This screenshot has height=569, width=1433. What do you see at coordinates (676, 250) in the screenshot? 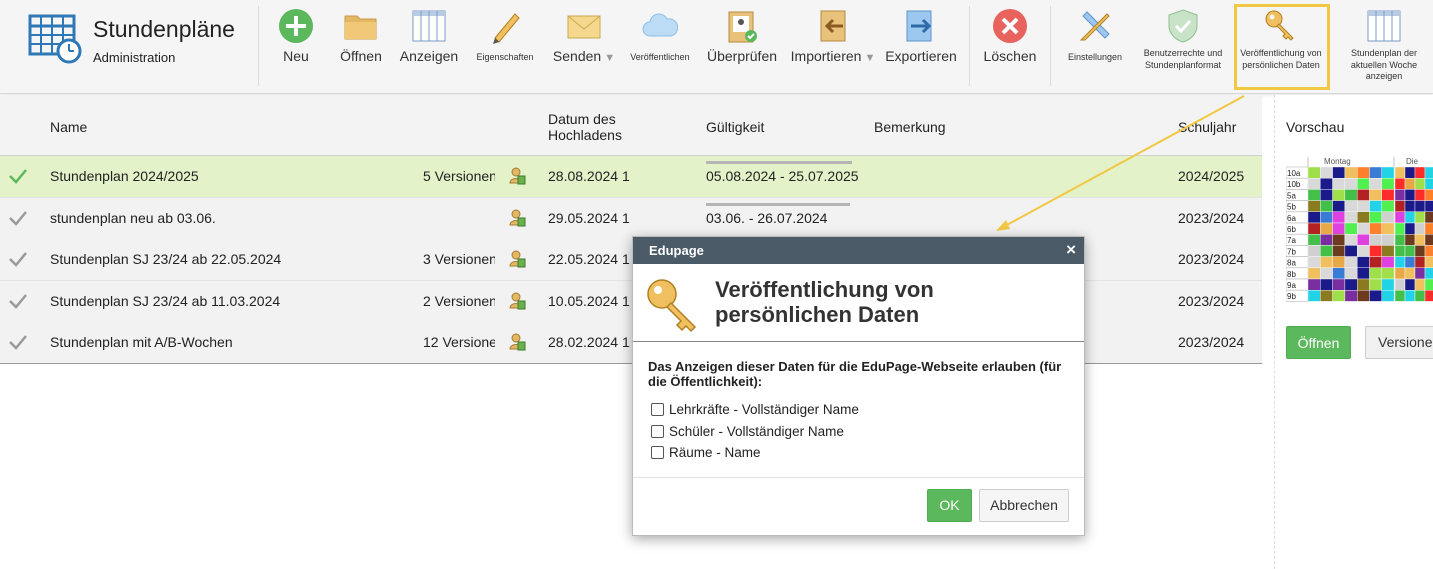
I see `dialog-header-title: Edupage` at bounding box center [676, 250].